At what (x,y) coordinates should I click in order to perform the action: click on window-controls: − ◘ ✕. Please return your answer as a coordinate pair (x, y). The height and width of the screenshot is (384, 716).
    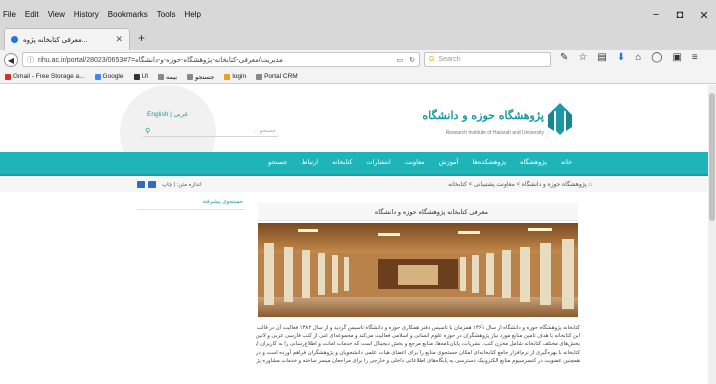
    Looking at the image, I should click on (680, 15).